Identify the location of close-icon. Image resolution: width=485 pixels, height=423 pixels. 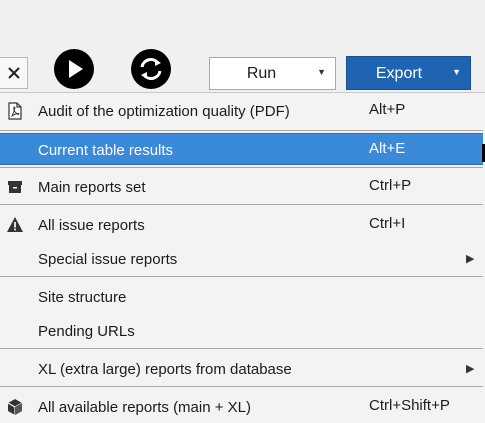
(13, 73).